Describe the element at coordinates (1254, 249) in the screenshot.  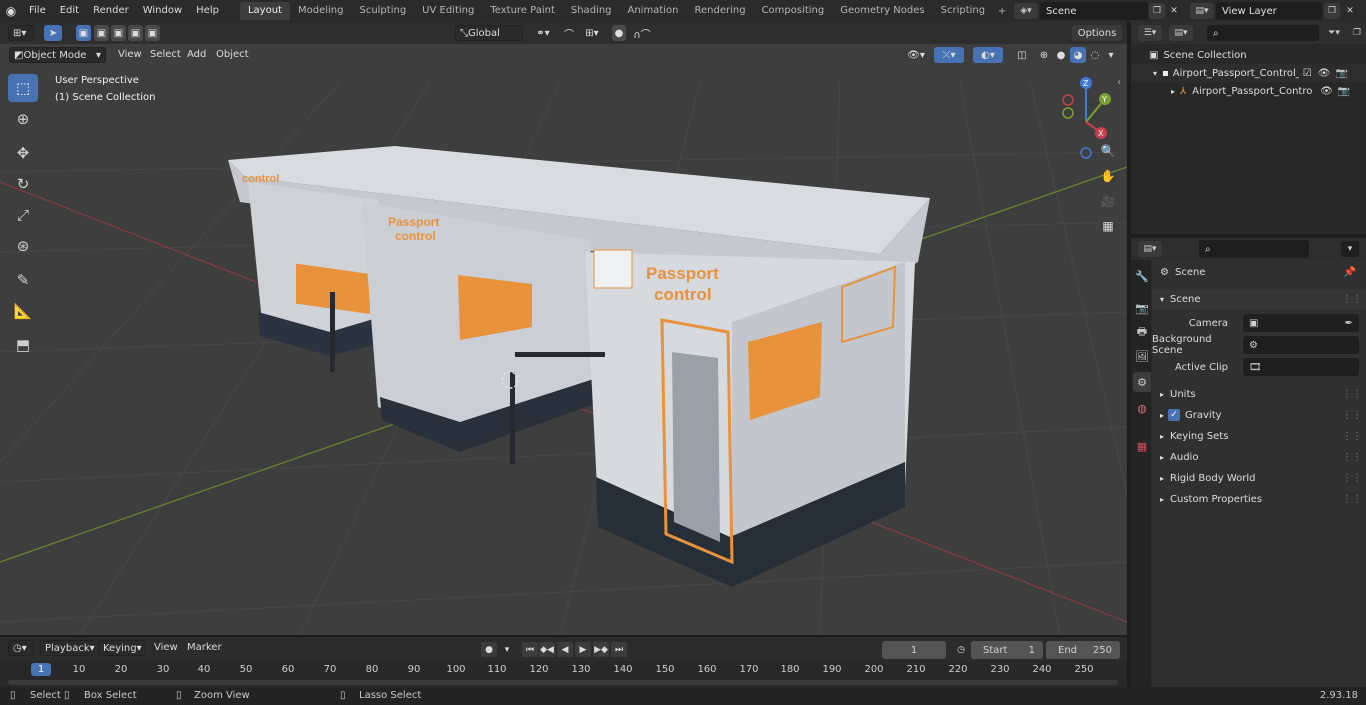
I see `properties-search-input: ⌕` at that location.